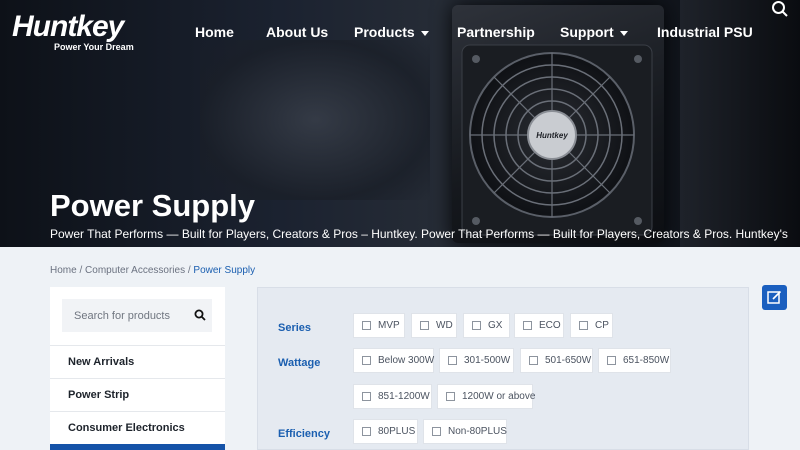  I want to click on nav-products-label: Products, so click(384, 32).